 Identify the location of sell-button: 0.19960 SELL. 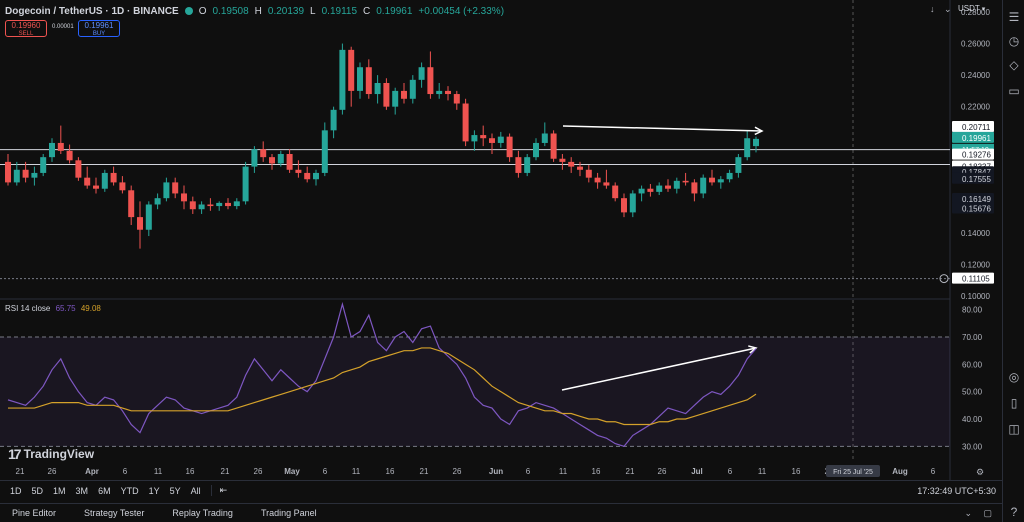
(26, 28).